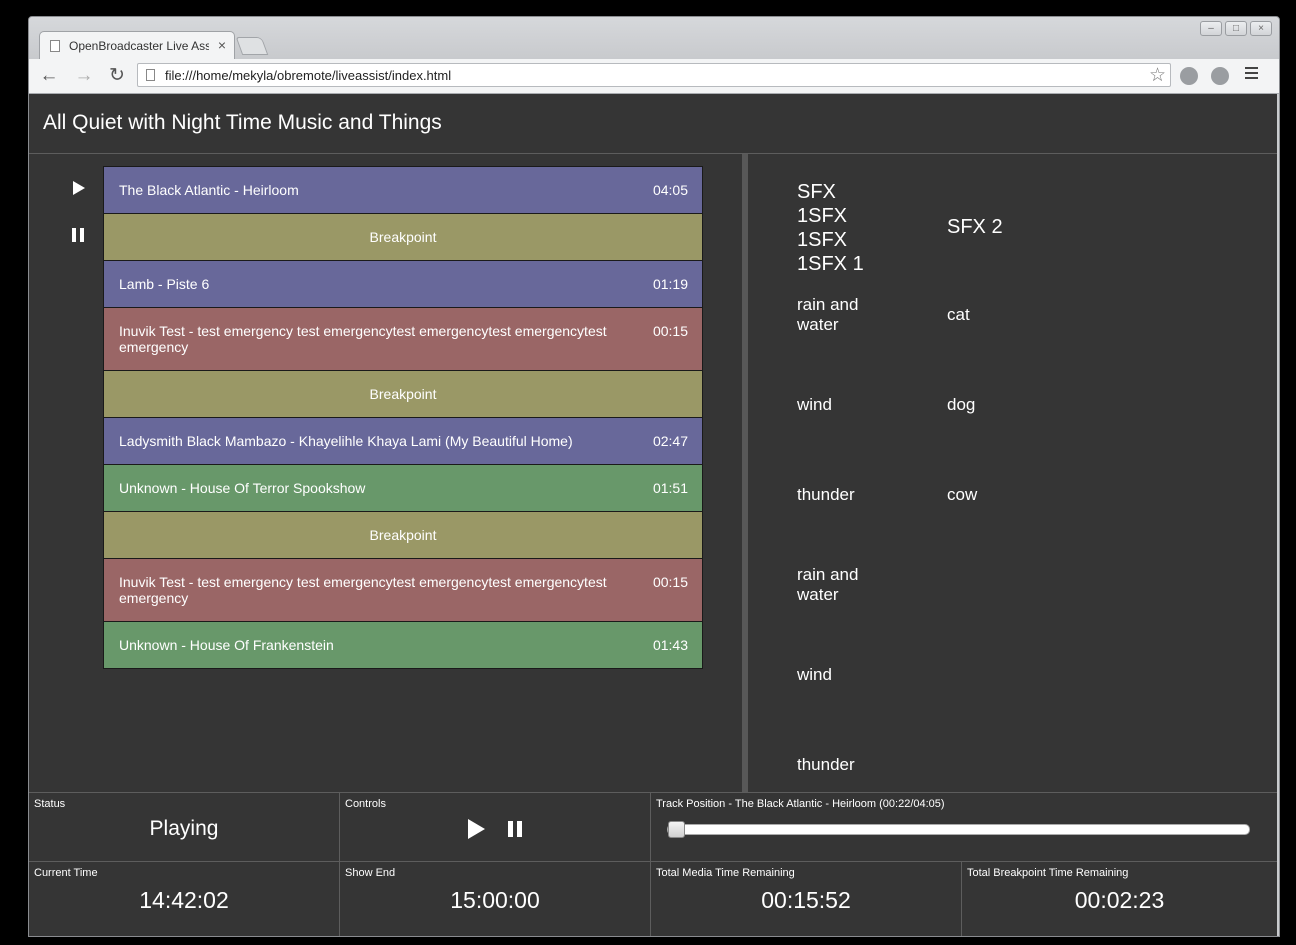 The width and height of the screenshot is (1296, 945). I want to click on tab-strip: OpenBroadcaster Live Assist × – □ ×, so click(654, 38).